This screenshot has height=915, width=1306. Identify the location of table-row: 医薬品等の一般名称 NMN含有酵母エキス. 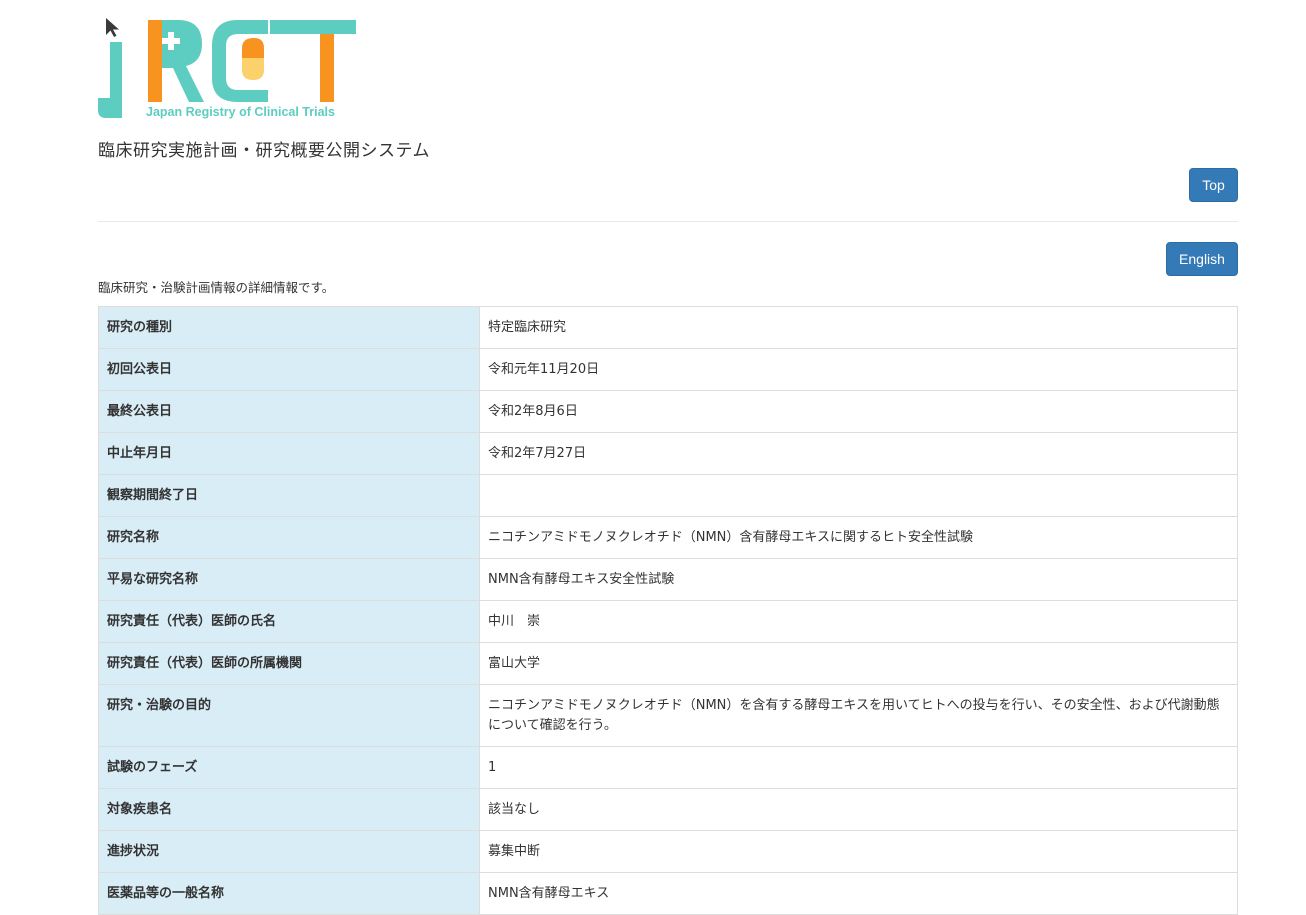
(668, 893).